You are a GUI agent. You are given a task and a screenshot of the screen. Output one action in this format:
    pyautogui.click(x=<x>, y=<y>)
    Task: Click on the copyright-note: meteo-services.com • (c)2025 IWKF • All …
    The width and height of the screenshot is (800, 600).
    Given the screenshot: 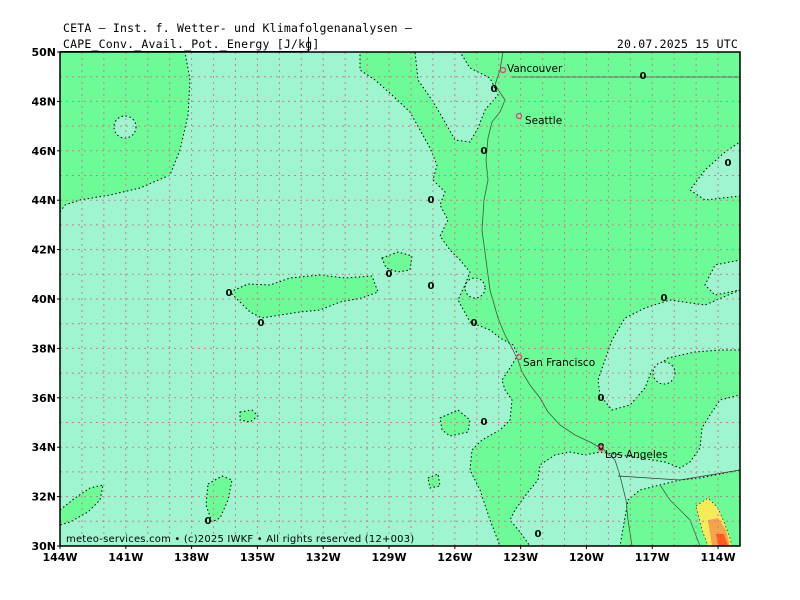 What is the action you would take?
    pyautogui.click(x=240, y=539)
    